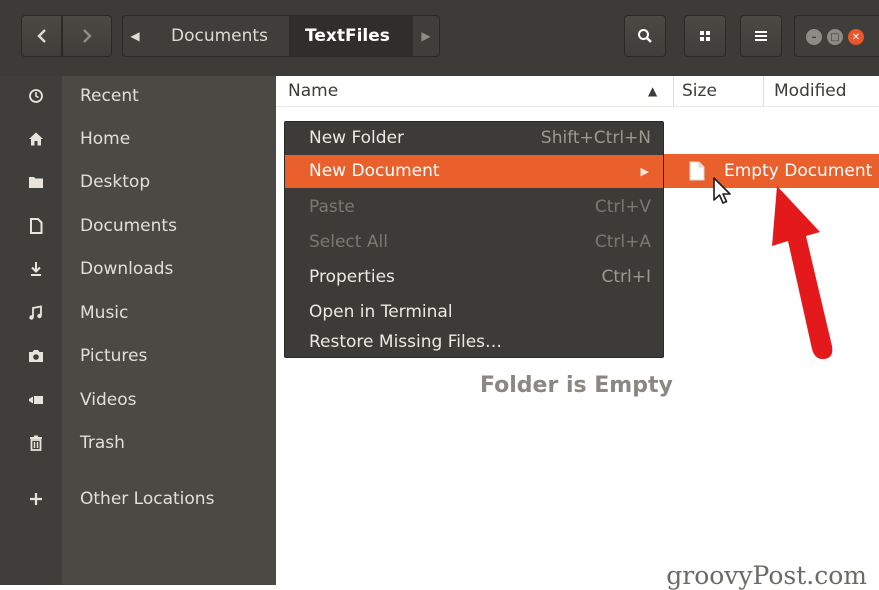  Describe the element at coordinates (104, 313) in the screenshot. I see `sidebar-item-label: Music` at that location.